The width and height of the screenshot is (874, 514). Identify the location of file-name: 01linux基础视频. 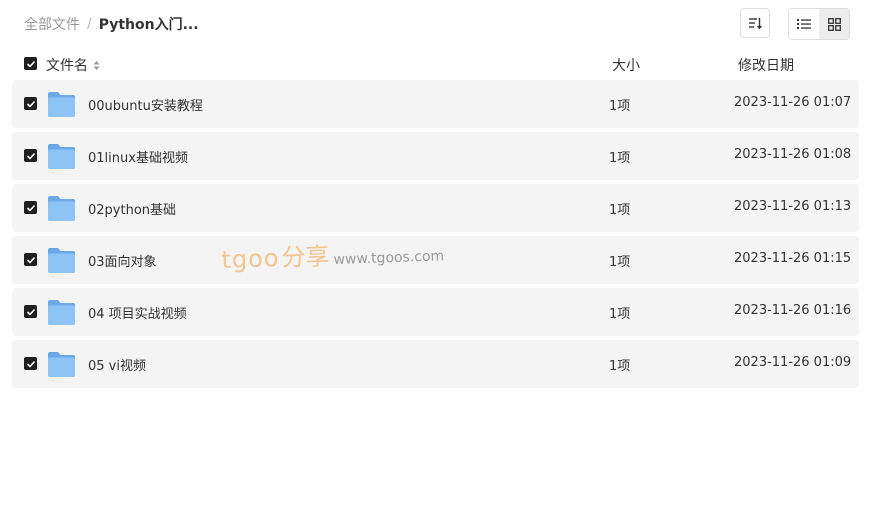
(138, 156).